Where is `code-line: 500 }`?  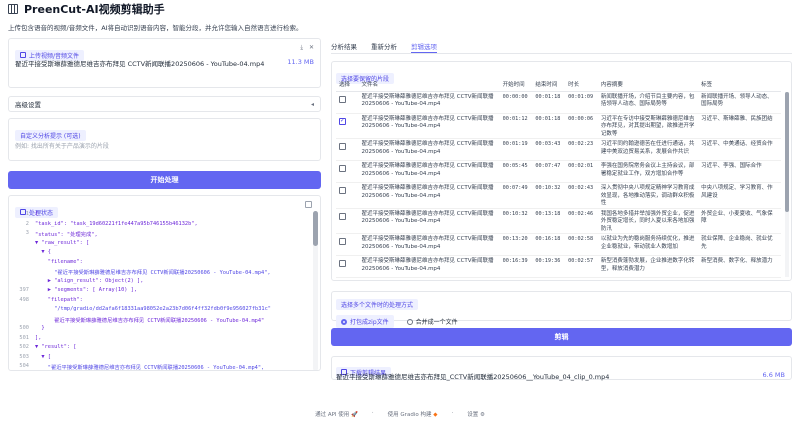 code-line: 500 } is located at coordinates (159, 330).